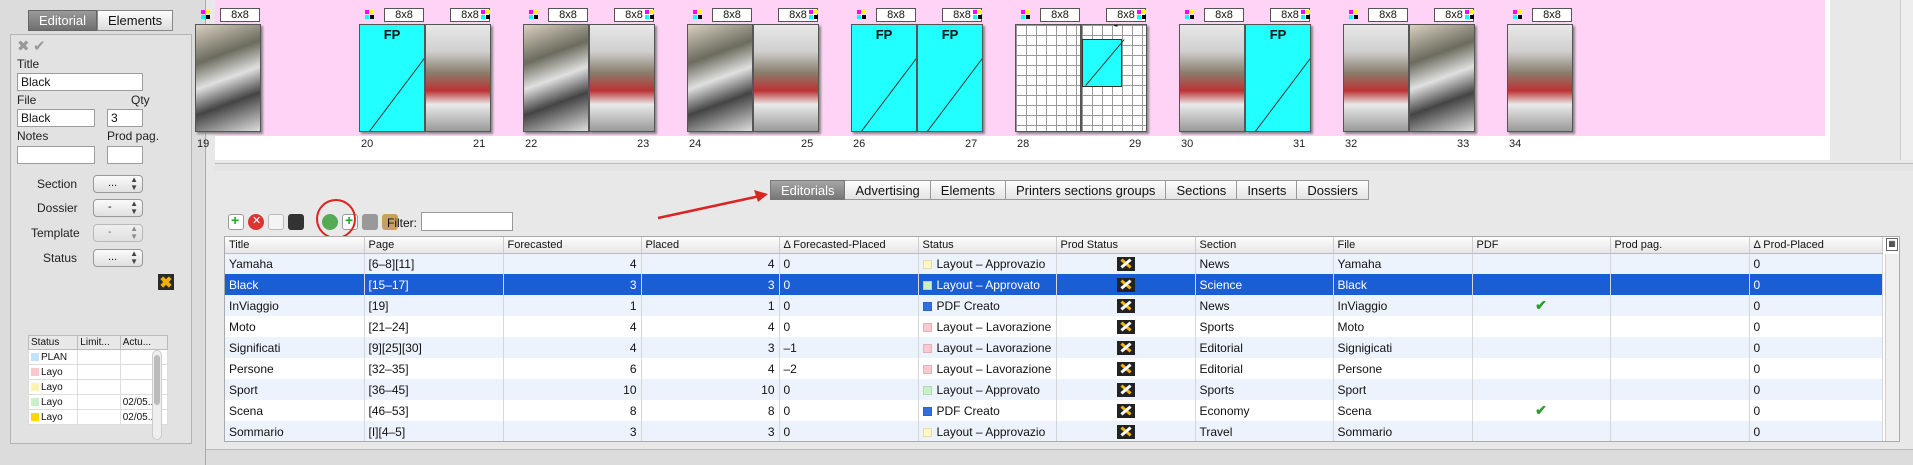 Image resolution: width=1913 pixels, height=465 pixels. I want to click on page-cell: [I][4–5], so click(434, 431).